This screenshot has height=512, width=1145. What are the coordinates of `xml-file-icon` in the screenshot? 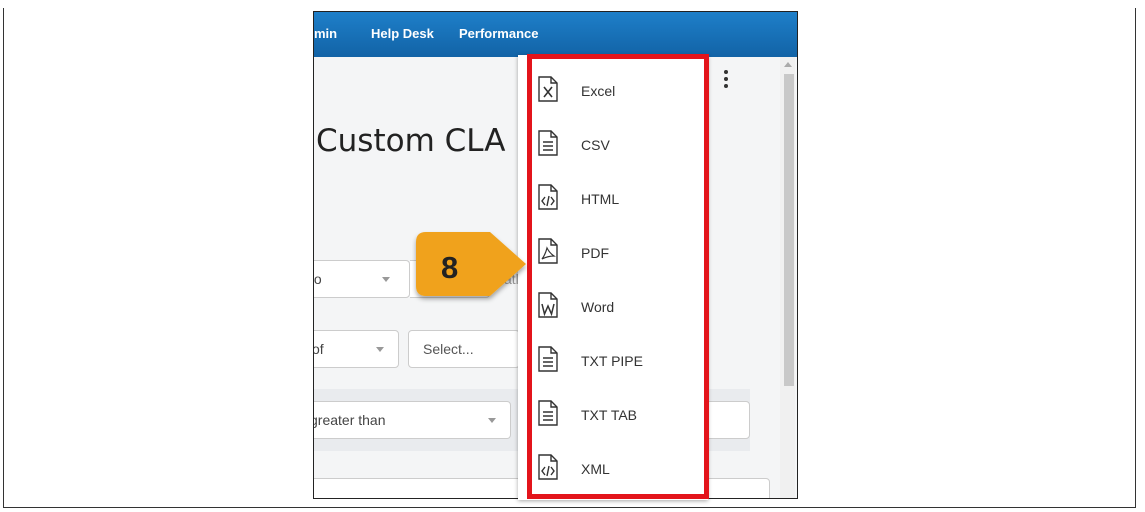 It's located at (548, 467).